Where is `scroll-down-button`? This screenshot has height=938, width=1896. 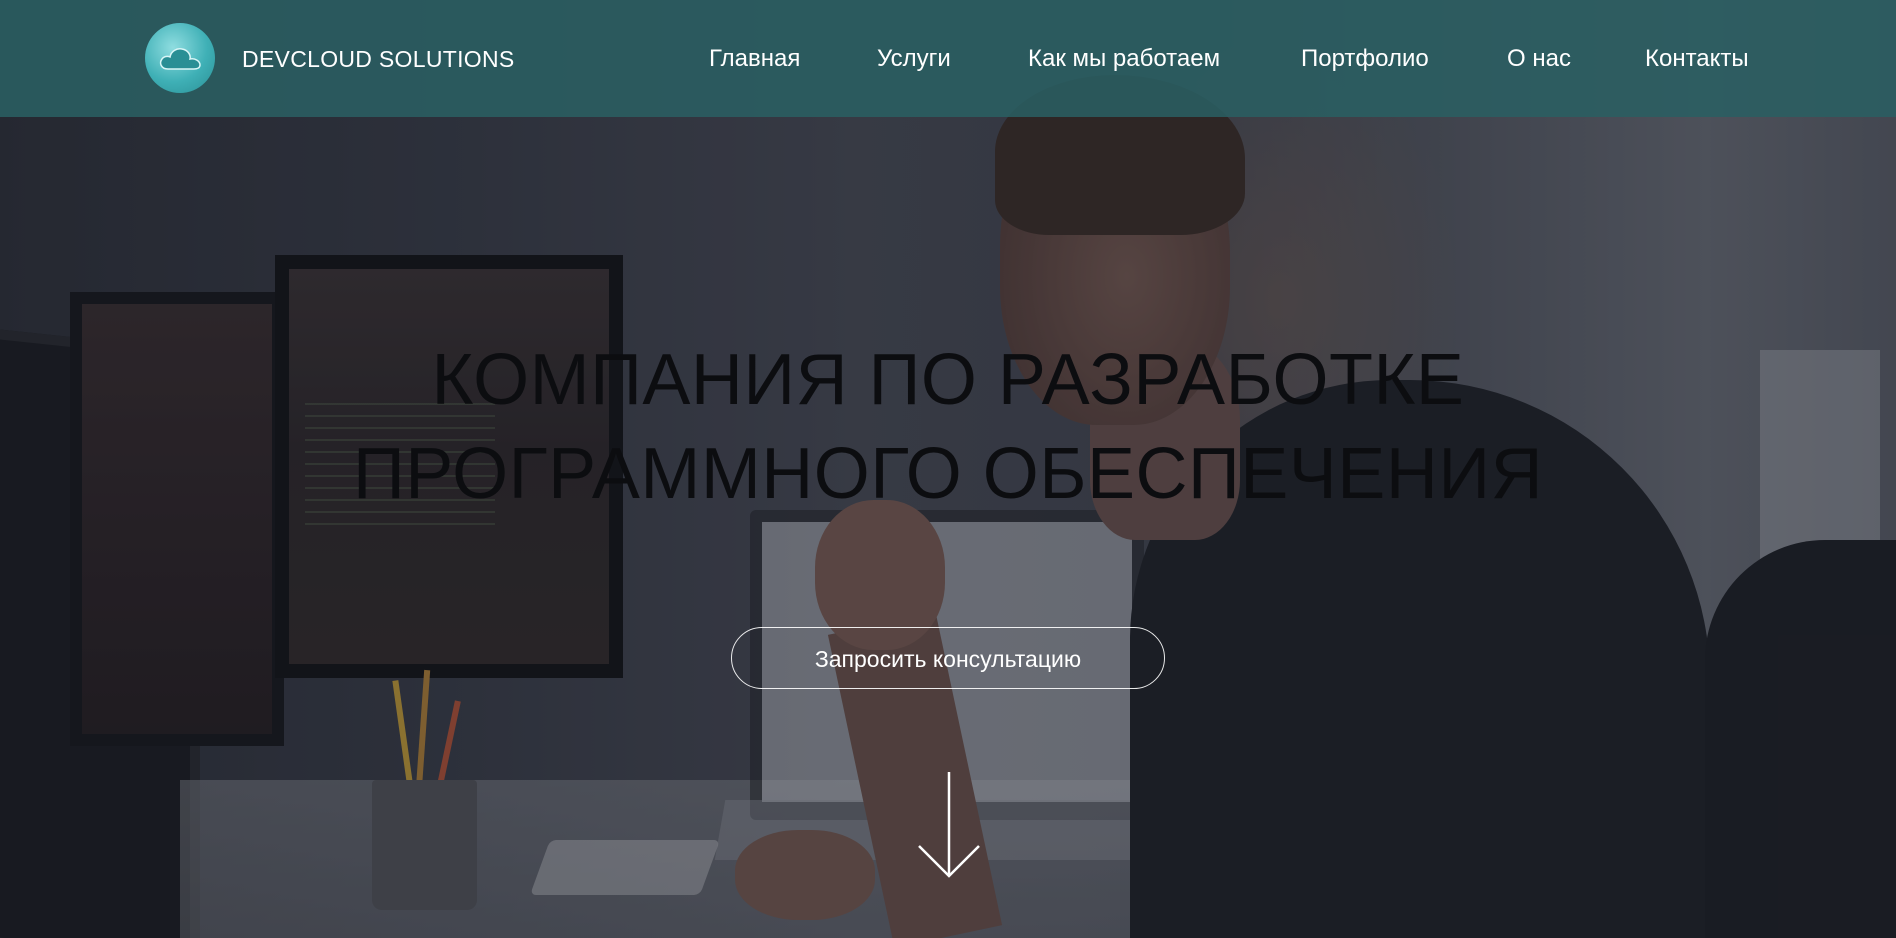
scroll-down-button is located at coordinates (949, 825).